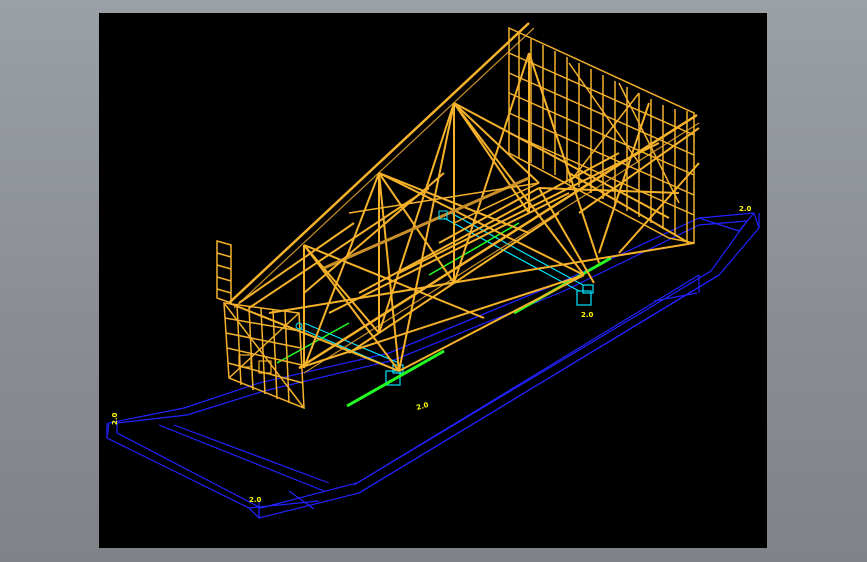  What do you see at coordinates (422, 406) in the screenshot?
I see `dimension-label-center: 2.0` at bounding box center [422, 406].